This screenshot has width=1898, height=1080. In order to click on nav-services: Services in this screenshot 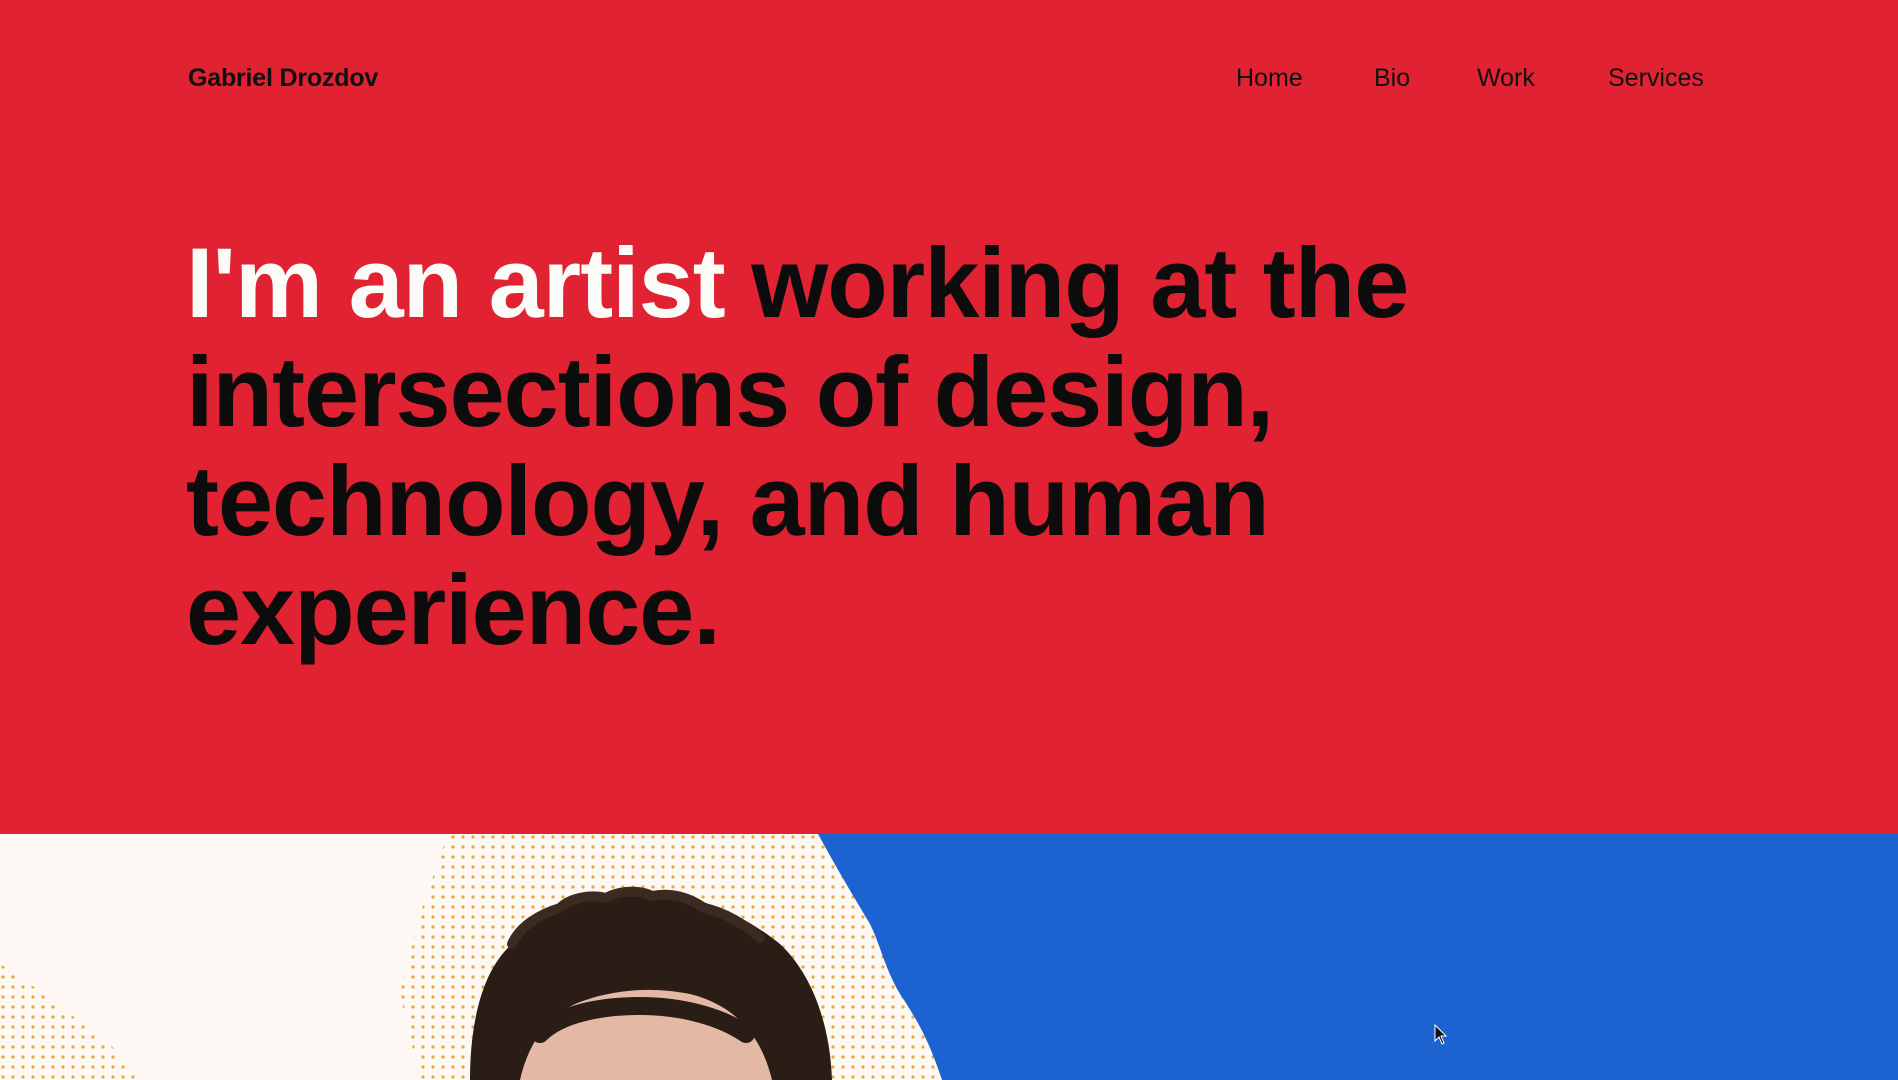, I will do `click(1656, 78)`.